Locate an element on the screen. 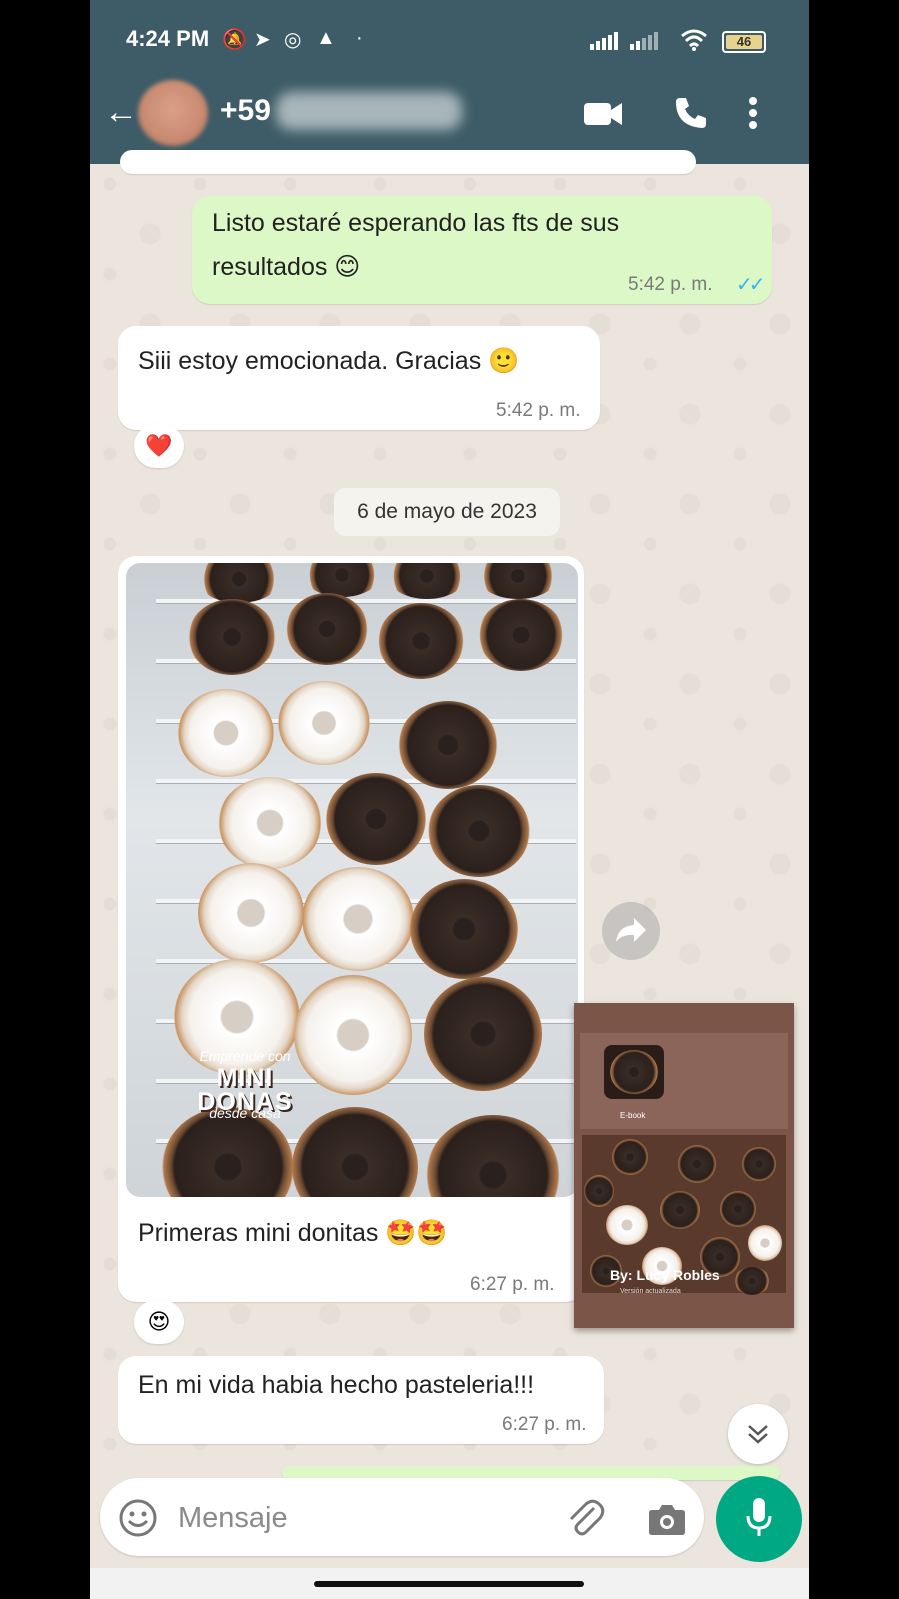  avatar is located at coordinates (173, 113).